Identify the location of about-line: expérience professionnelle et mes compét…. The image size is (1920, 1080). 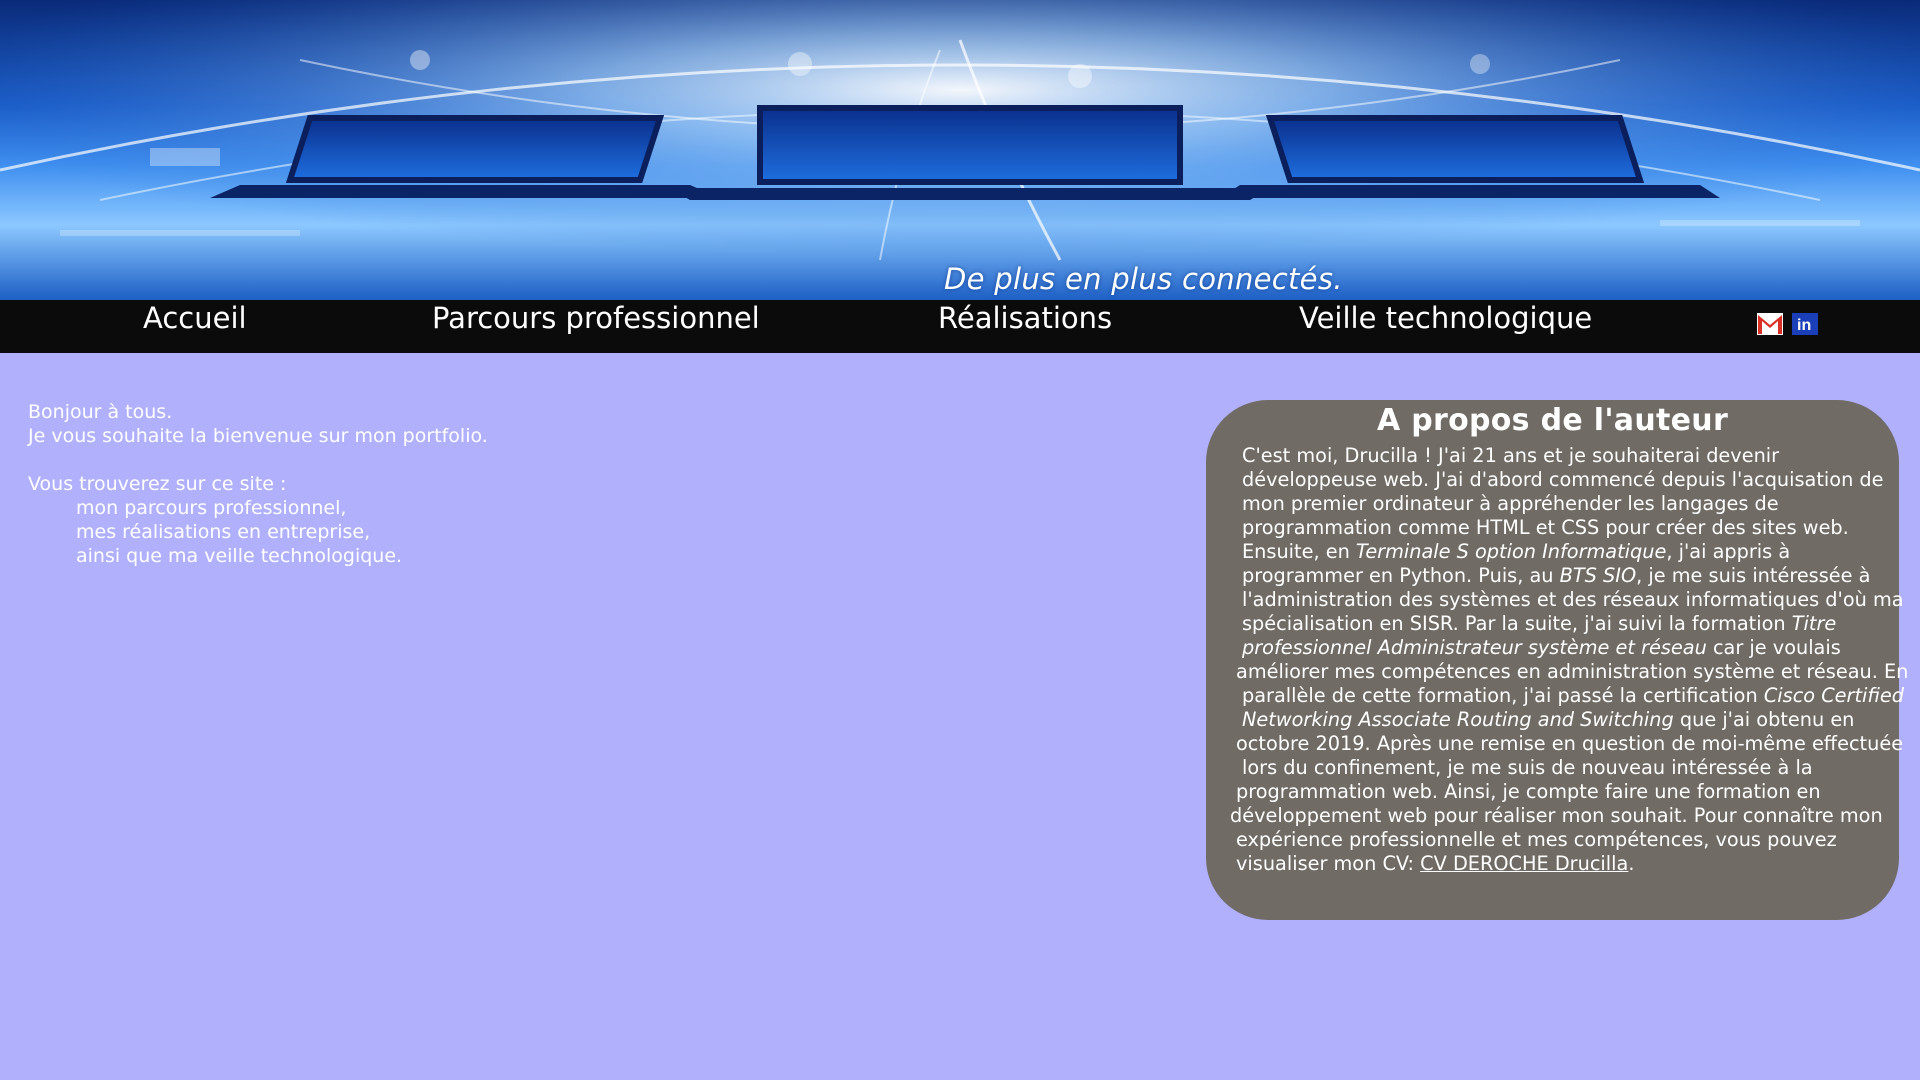
(1536, 839).